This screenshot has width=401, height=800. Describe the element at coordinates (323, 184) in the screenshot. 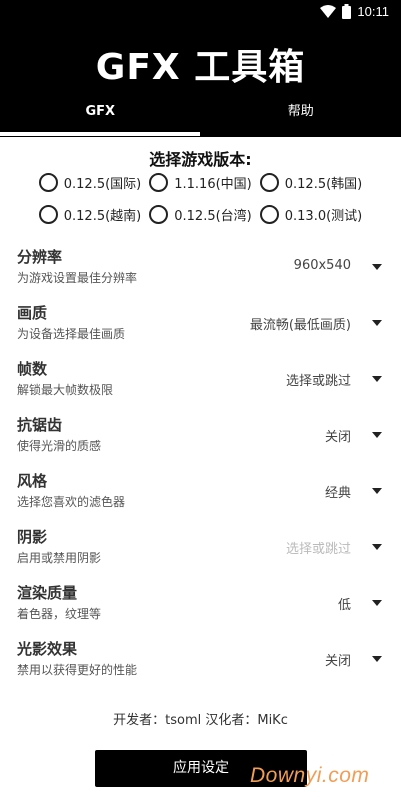

I see `version-option-label: 0.12.5(韩国)` at that location.